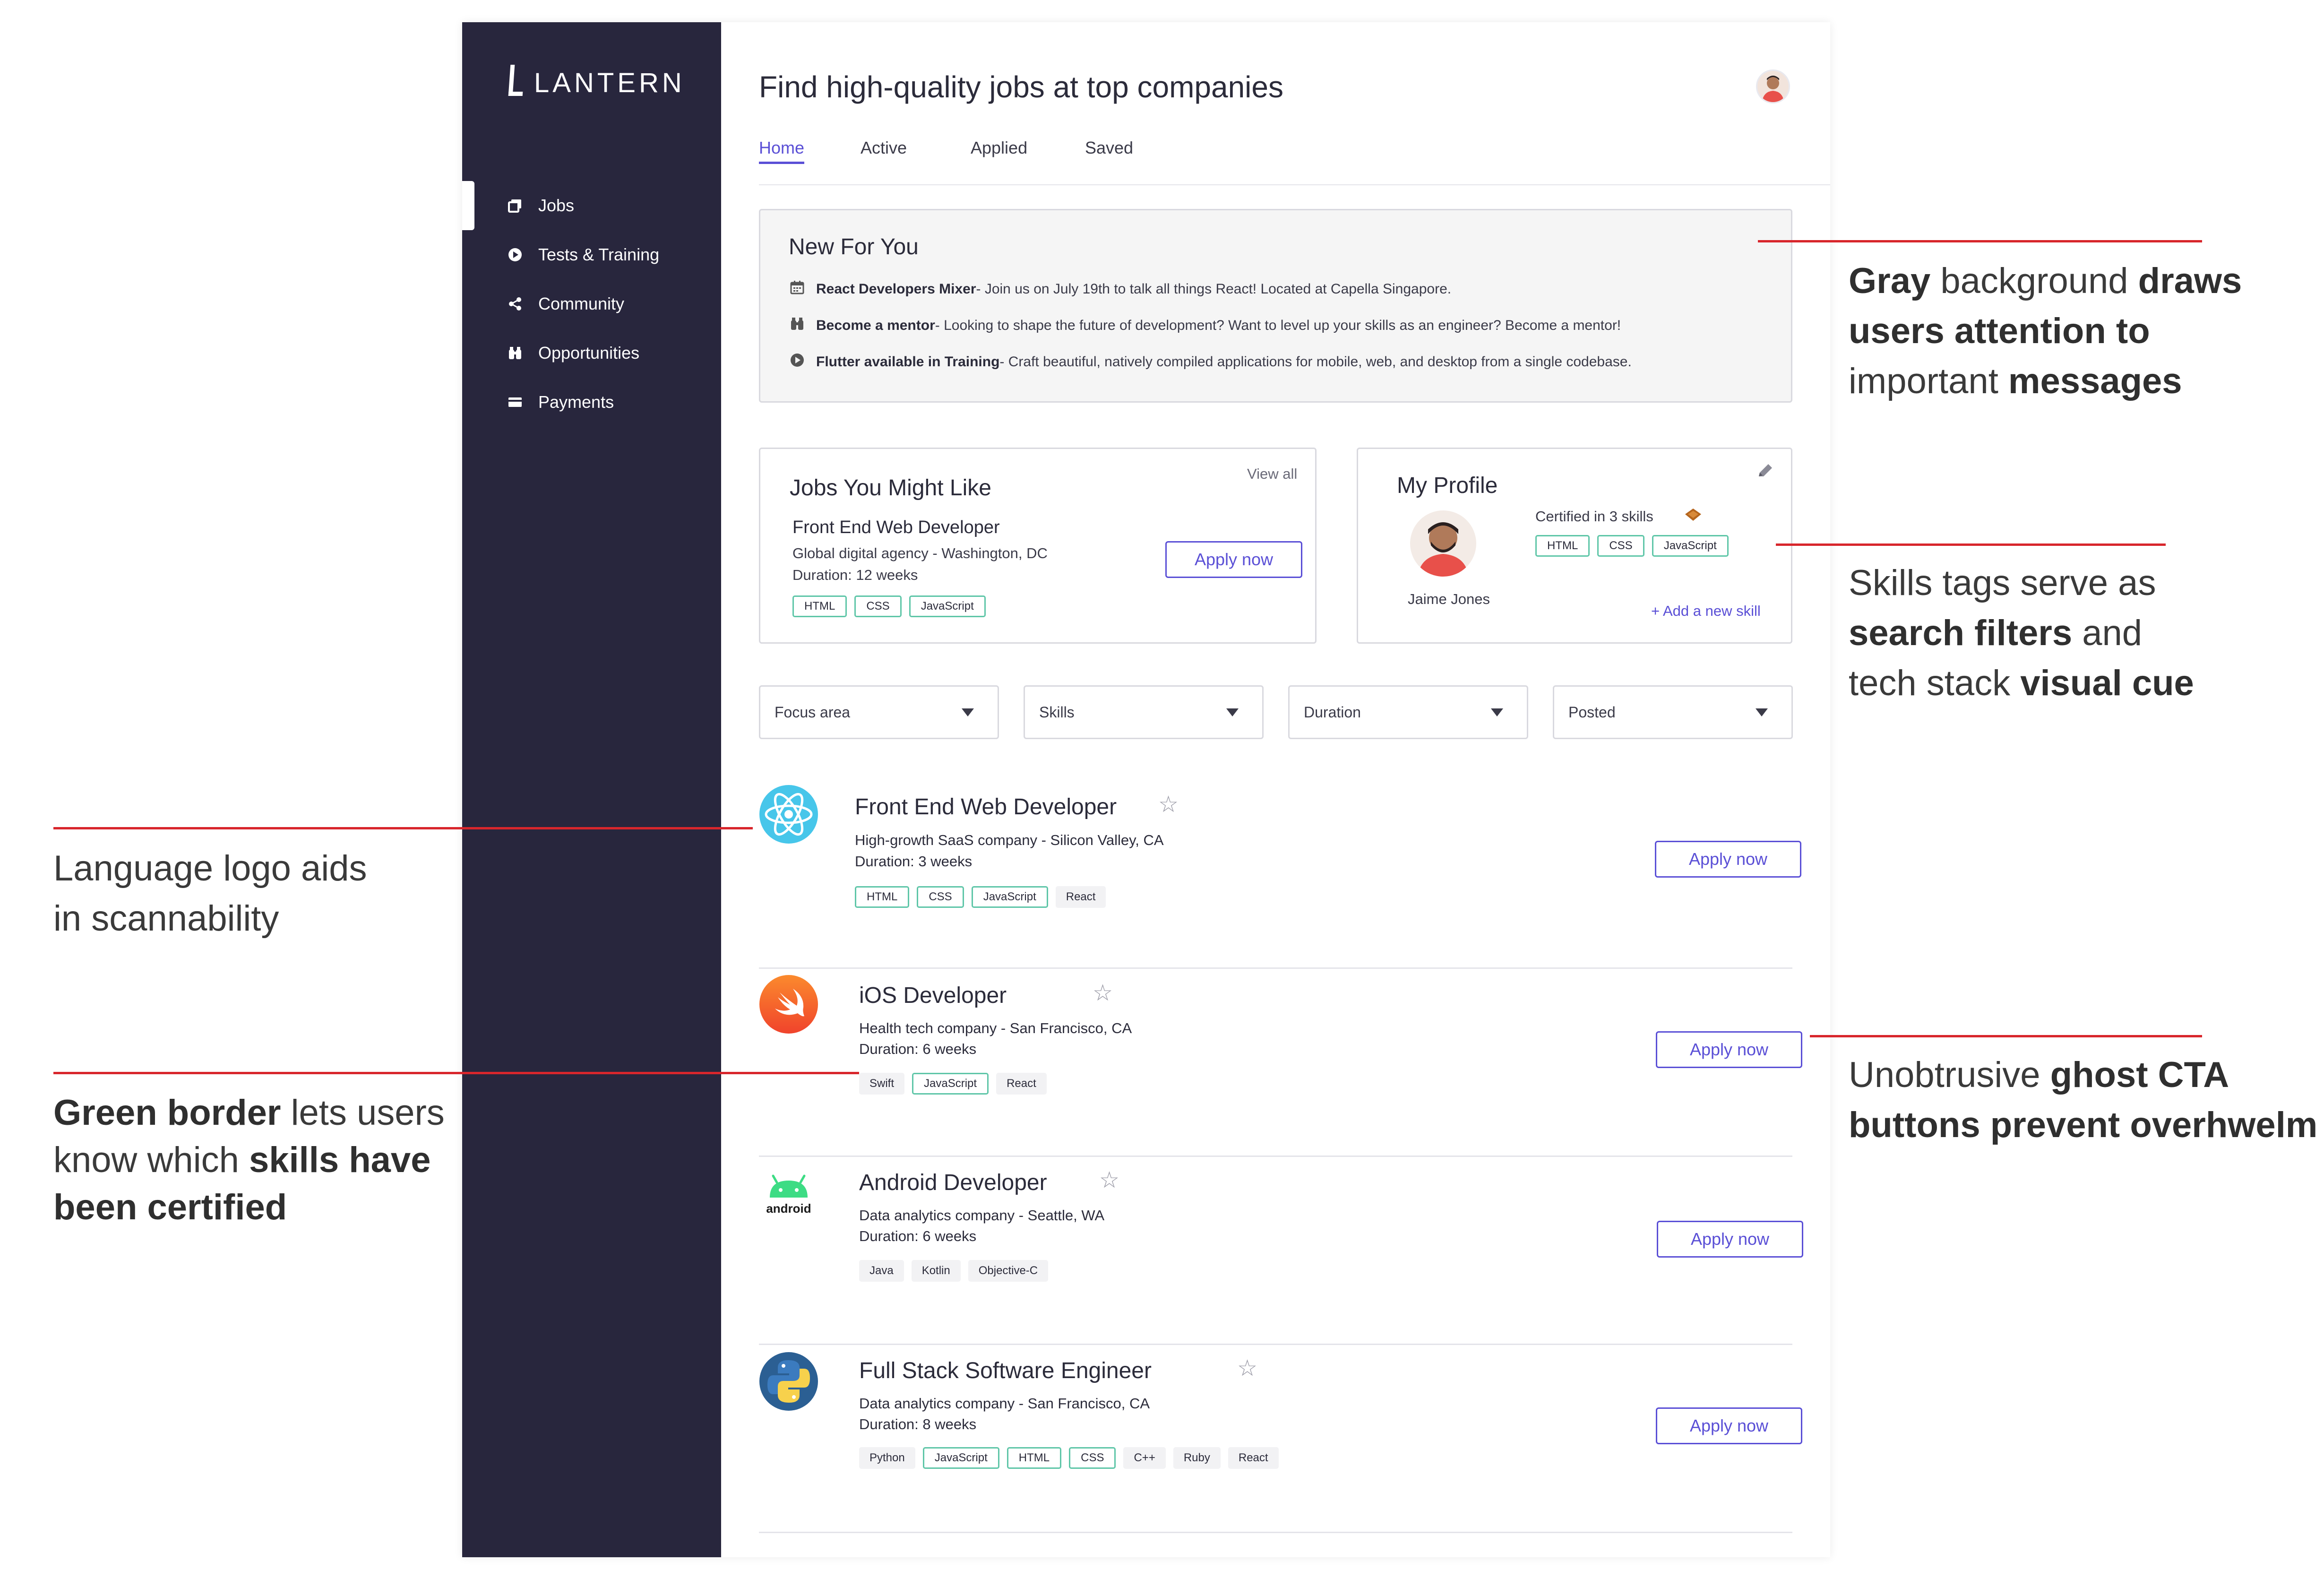 This screenshot has height=1587, width=2324. What do you see at coordinates (592, 353) in the screenshot?
I see `sidebar-item-opportunities: Opportunities` at bounding box center [592, 353].